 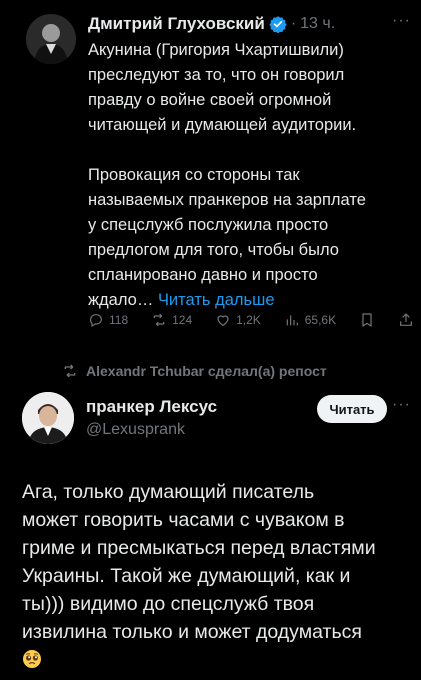 I want to click on text-line: предлогом для того, чтобы было, so click(x=213, y=250).